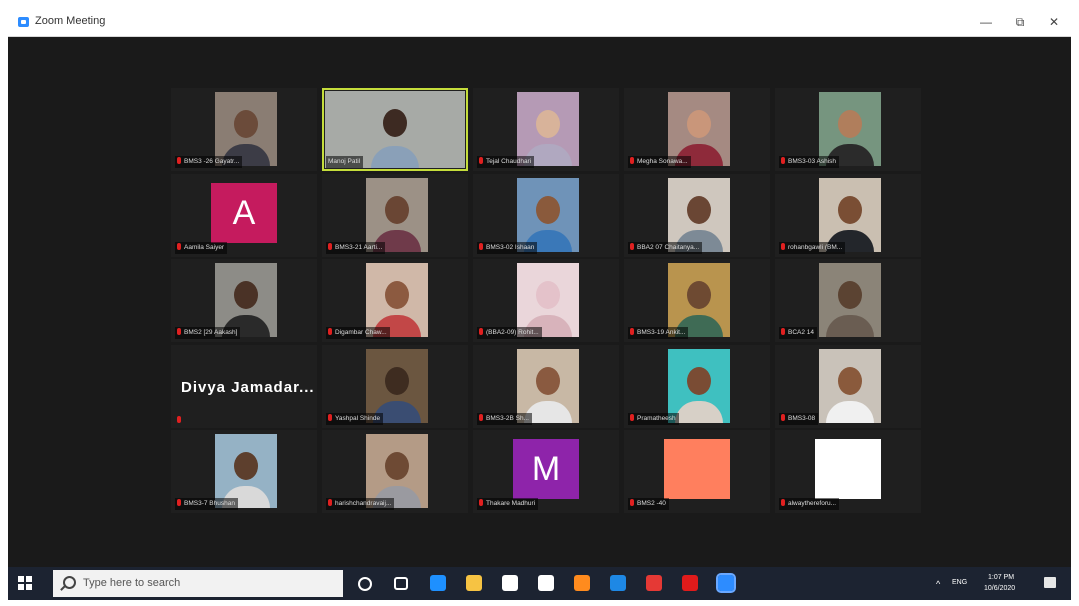 The height and width of the screenshot is (606, 1079). What do you see at coordinates (510, 583) in the screenshot?
I see `store-icon` at bounding box center [510, 583].